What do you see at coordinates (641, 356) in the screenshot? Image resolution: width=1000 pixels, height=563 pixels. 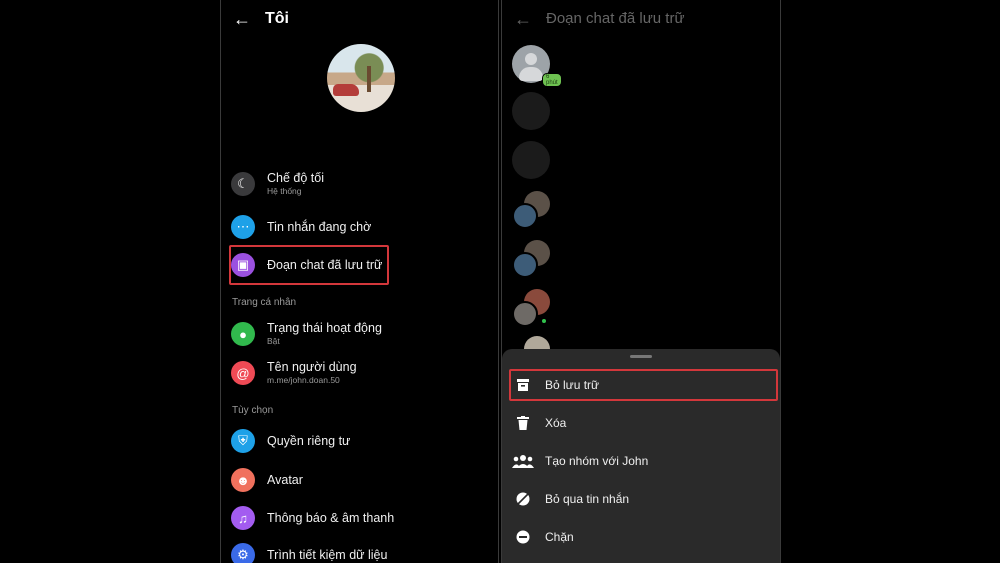 I see `sheet-handle` at bounding box center [641, 356].